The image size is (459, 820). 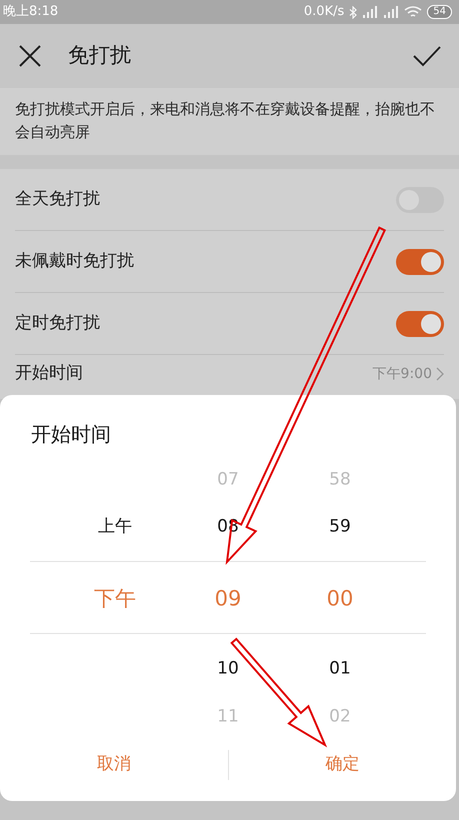 What do you see at coordinates (440, 374) in the screenshot?
I see `chevron-right-icon` at bounding box center [440, 374].